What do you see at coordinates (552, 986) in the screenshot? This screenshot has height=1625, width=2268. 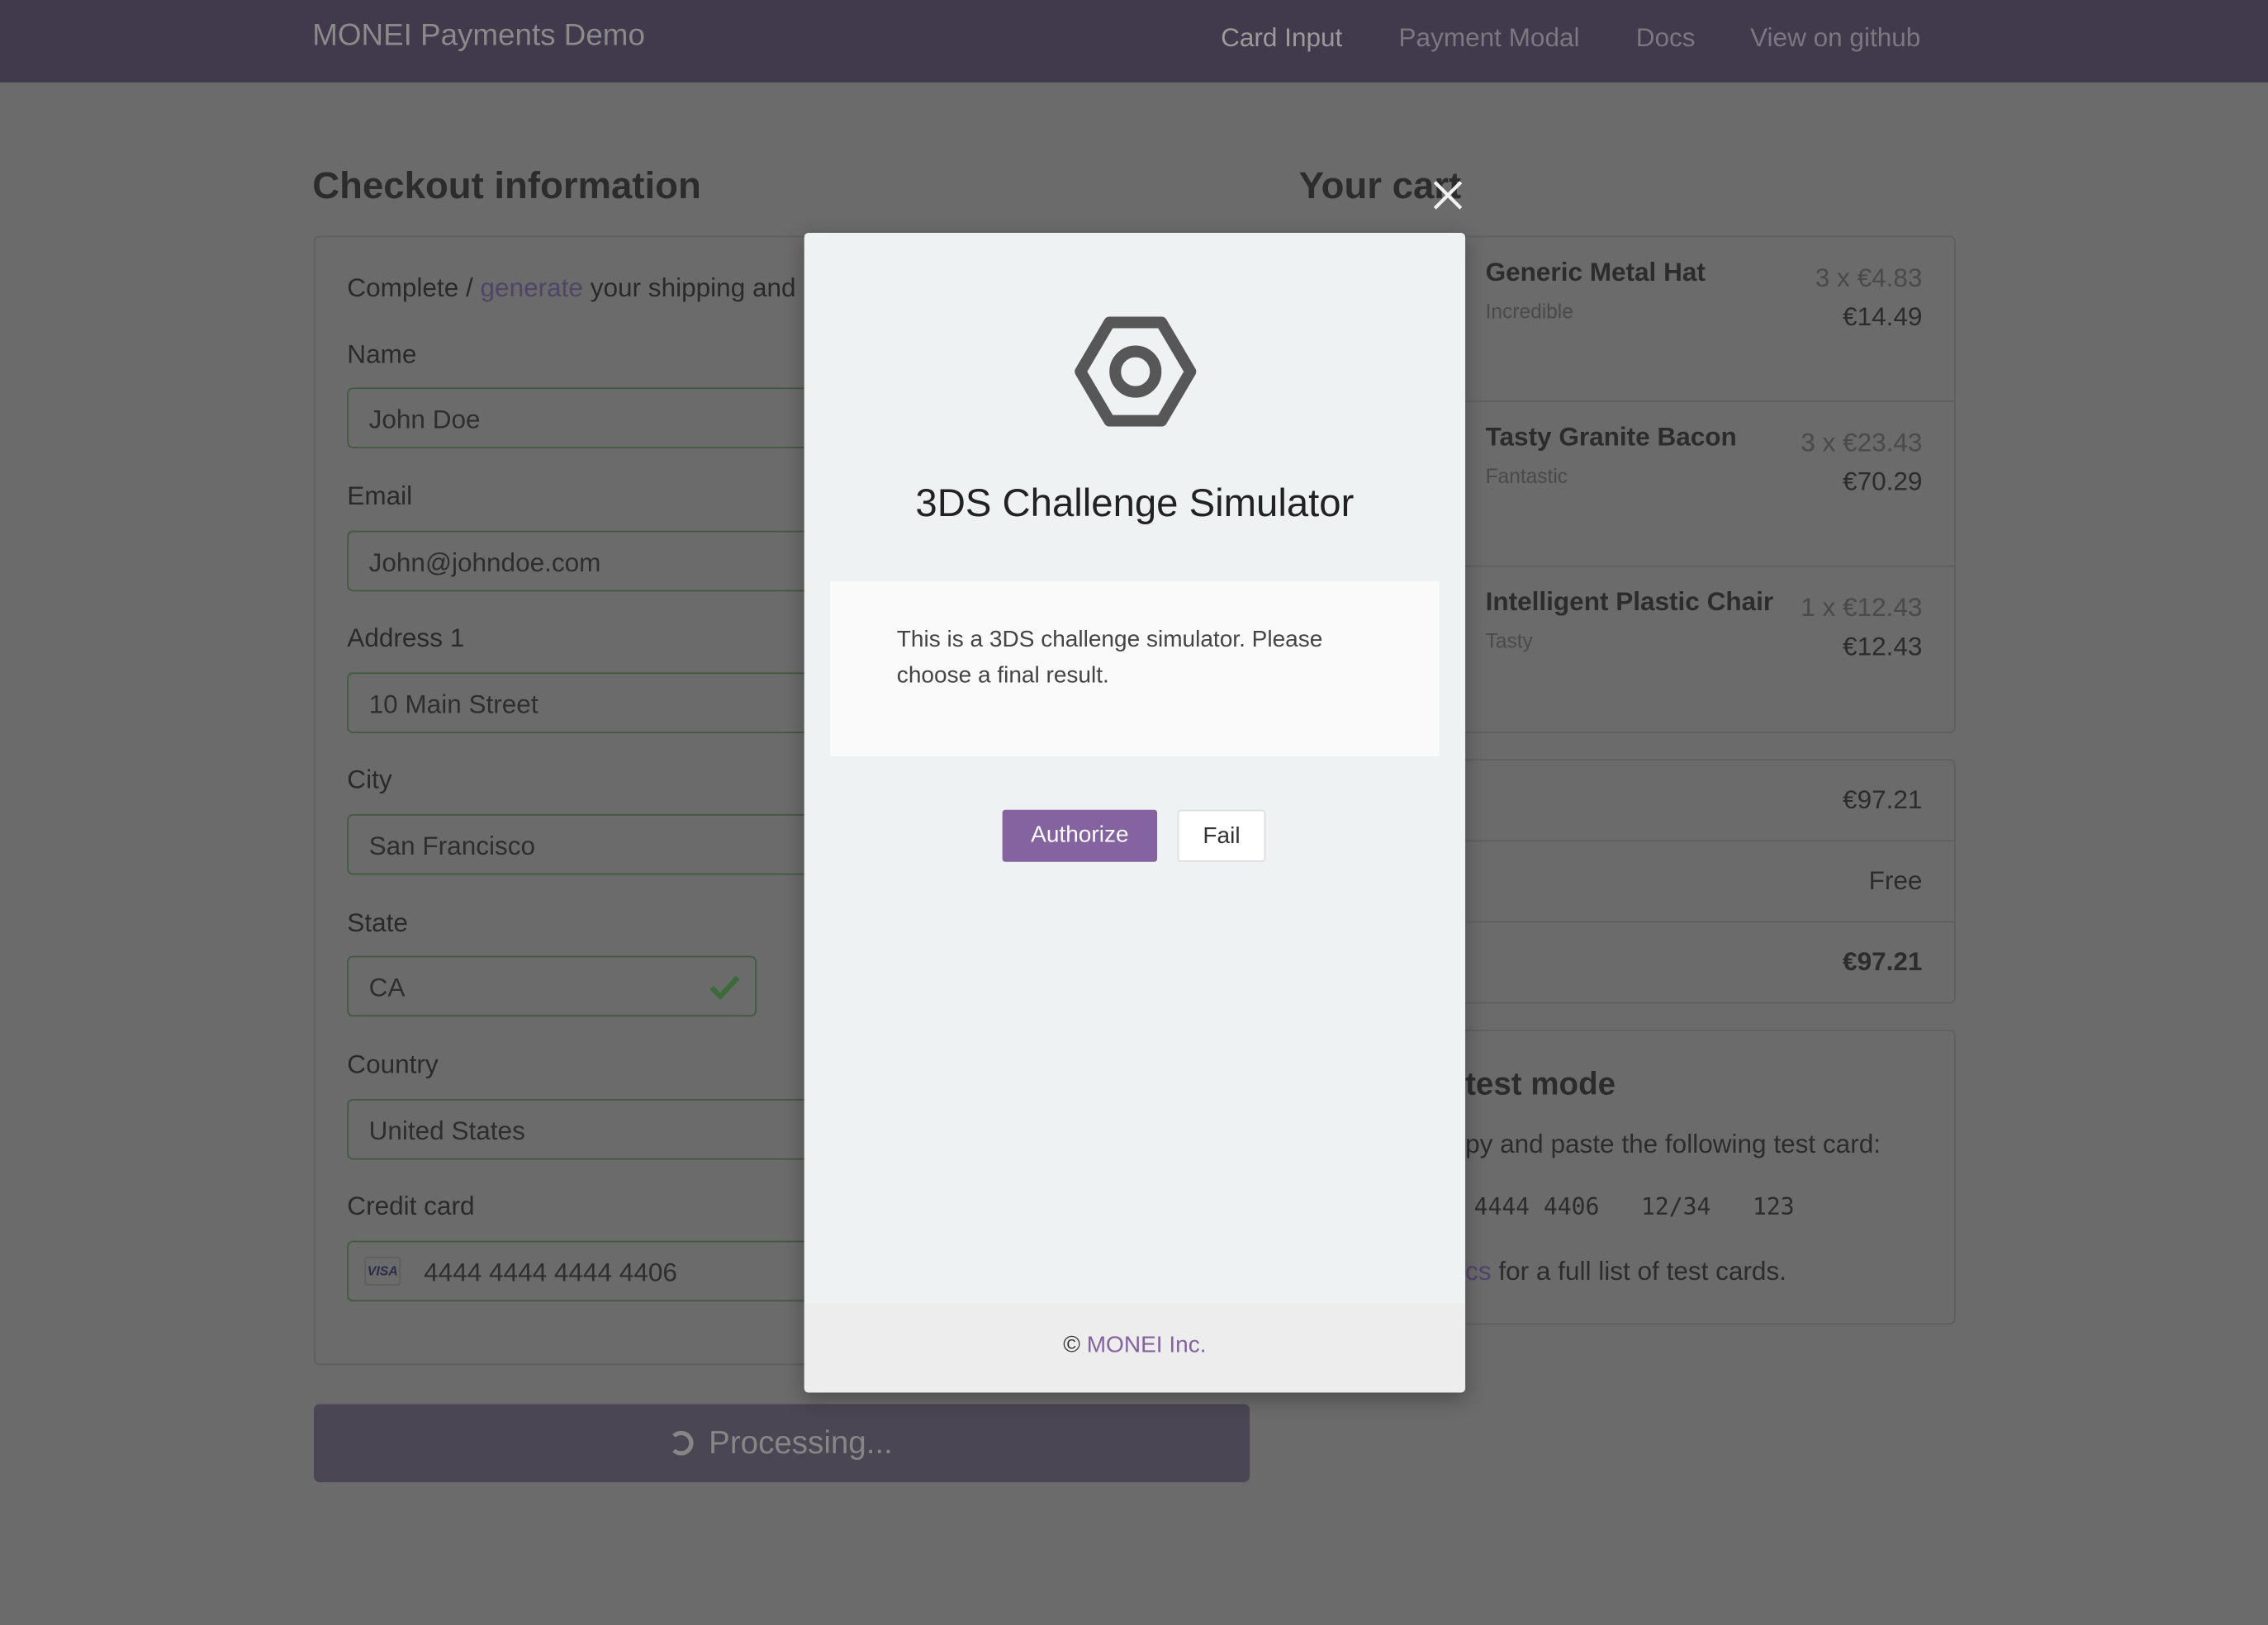 I see `state-input: CA` at bounding box center [552, 986].